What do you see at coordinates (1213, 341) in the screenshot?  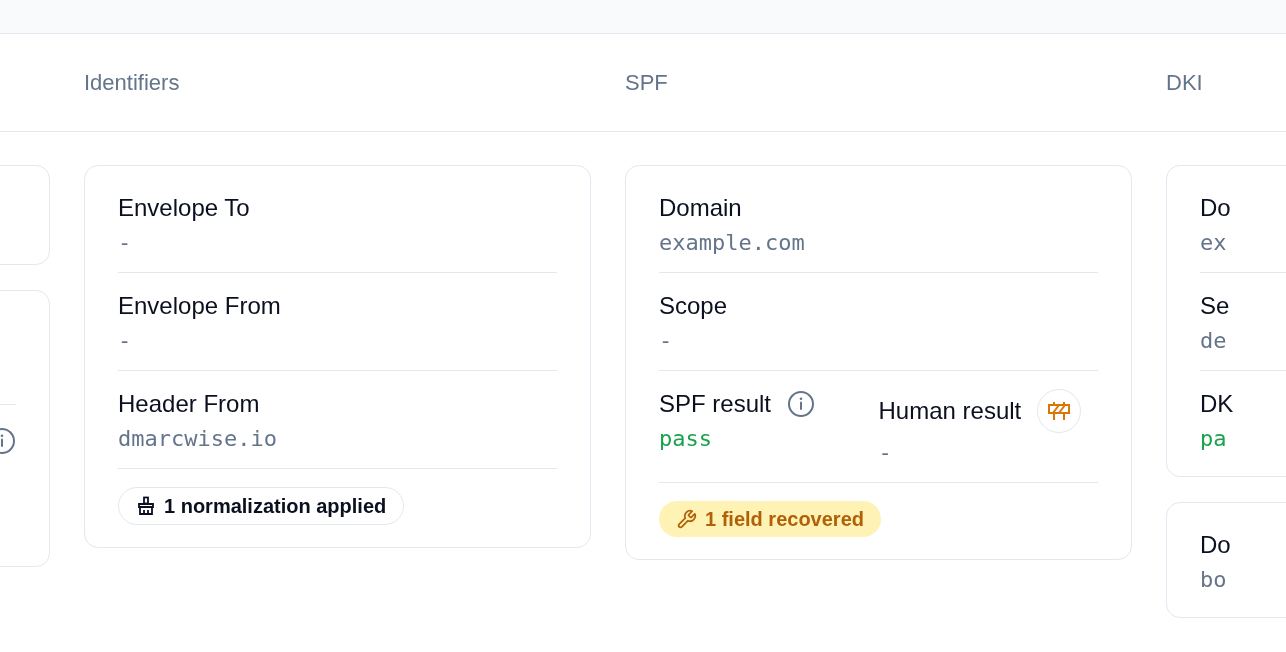 I see `field-value: de` at bounding box center [1213, 341].